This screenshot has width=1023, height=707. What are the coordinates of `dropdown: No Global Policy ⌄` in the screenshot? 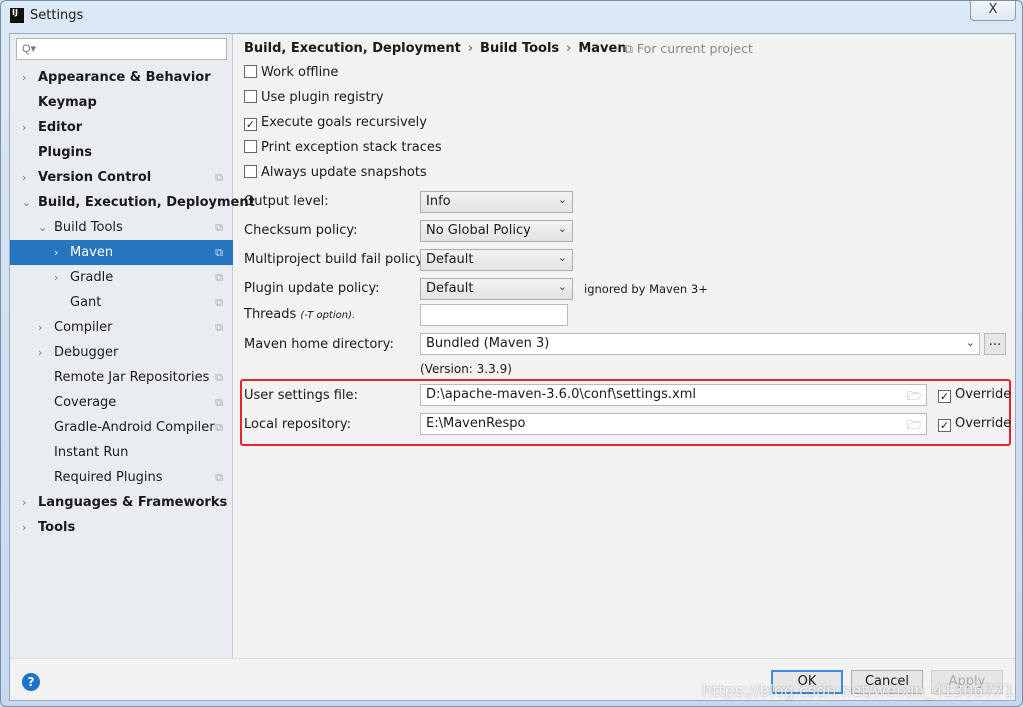 It's located at (496, 231).